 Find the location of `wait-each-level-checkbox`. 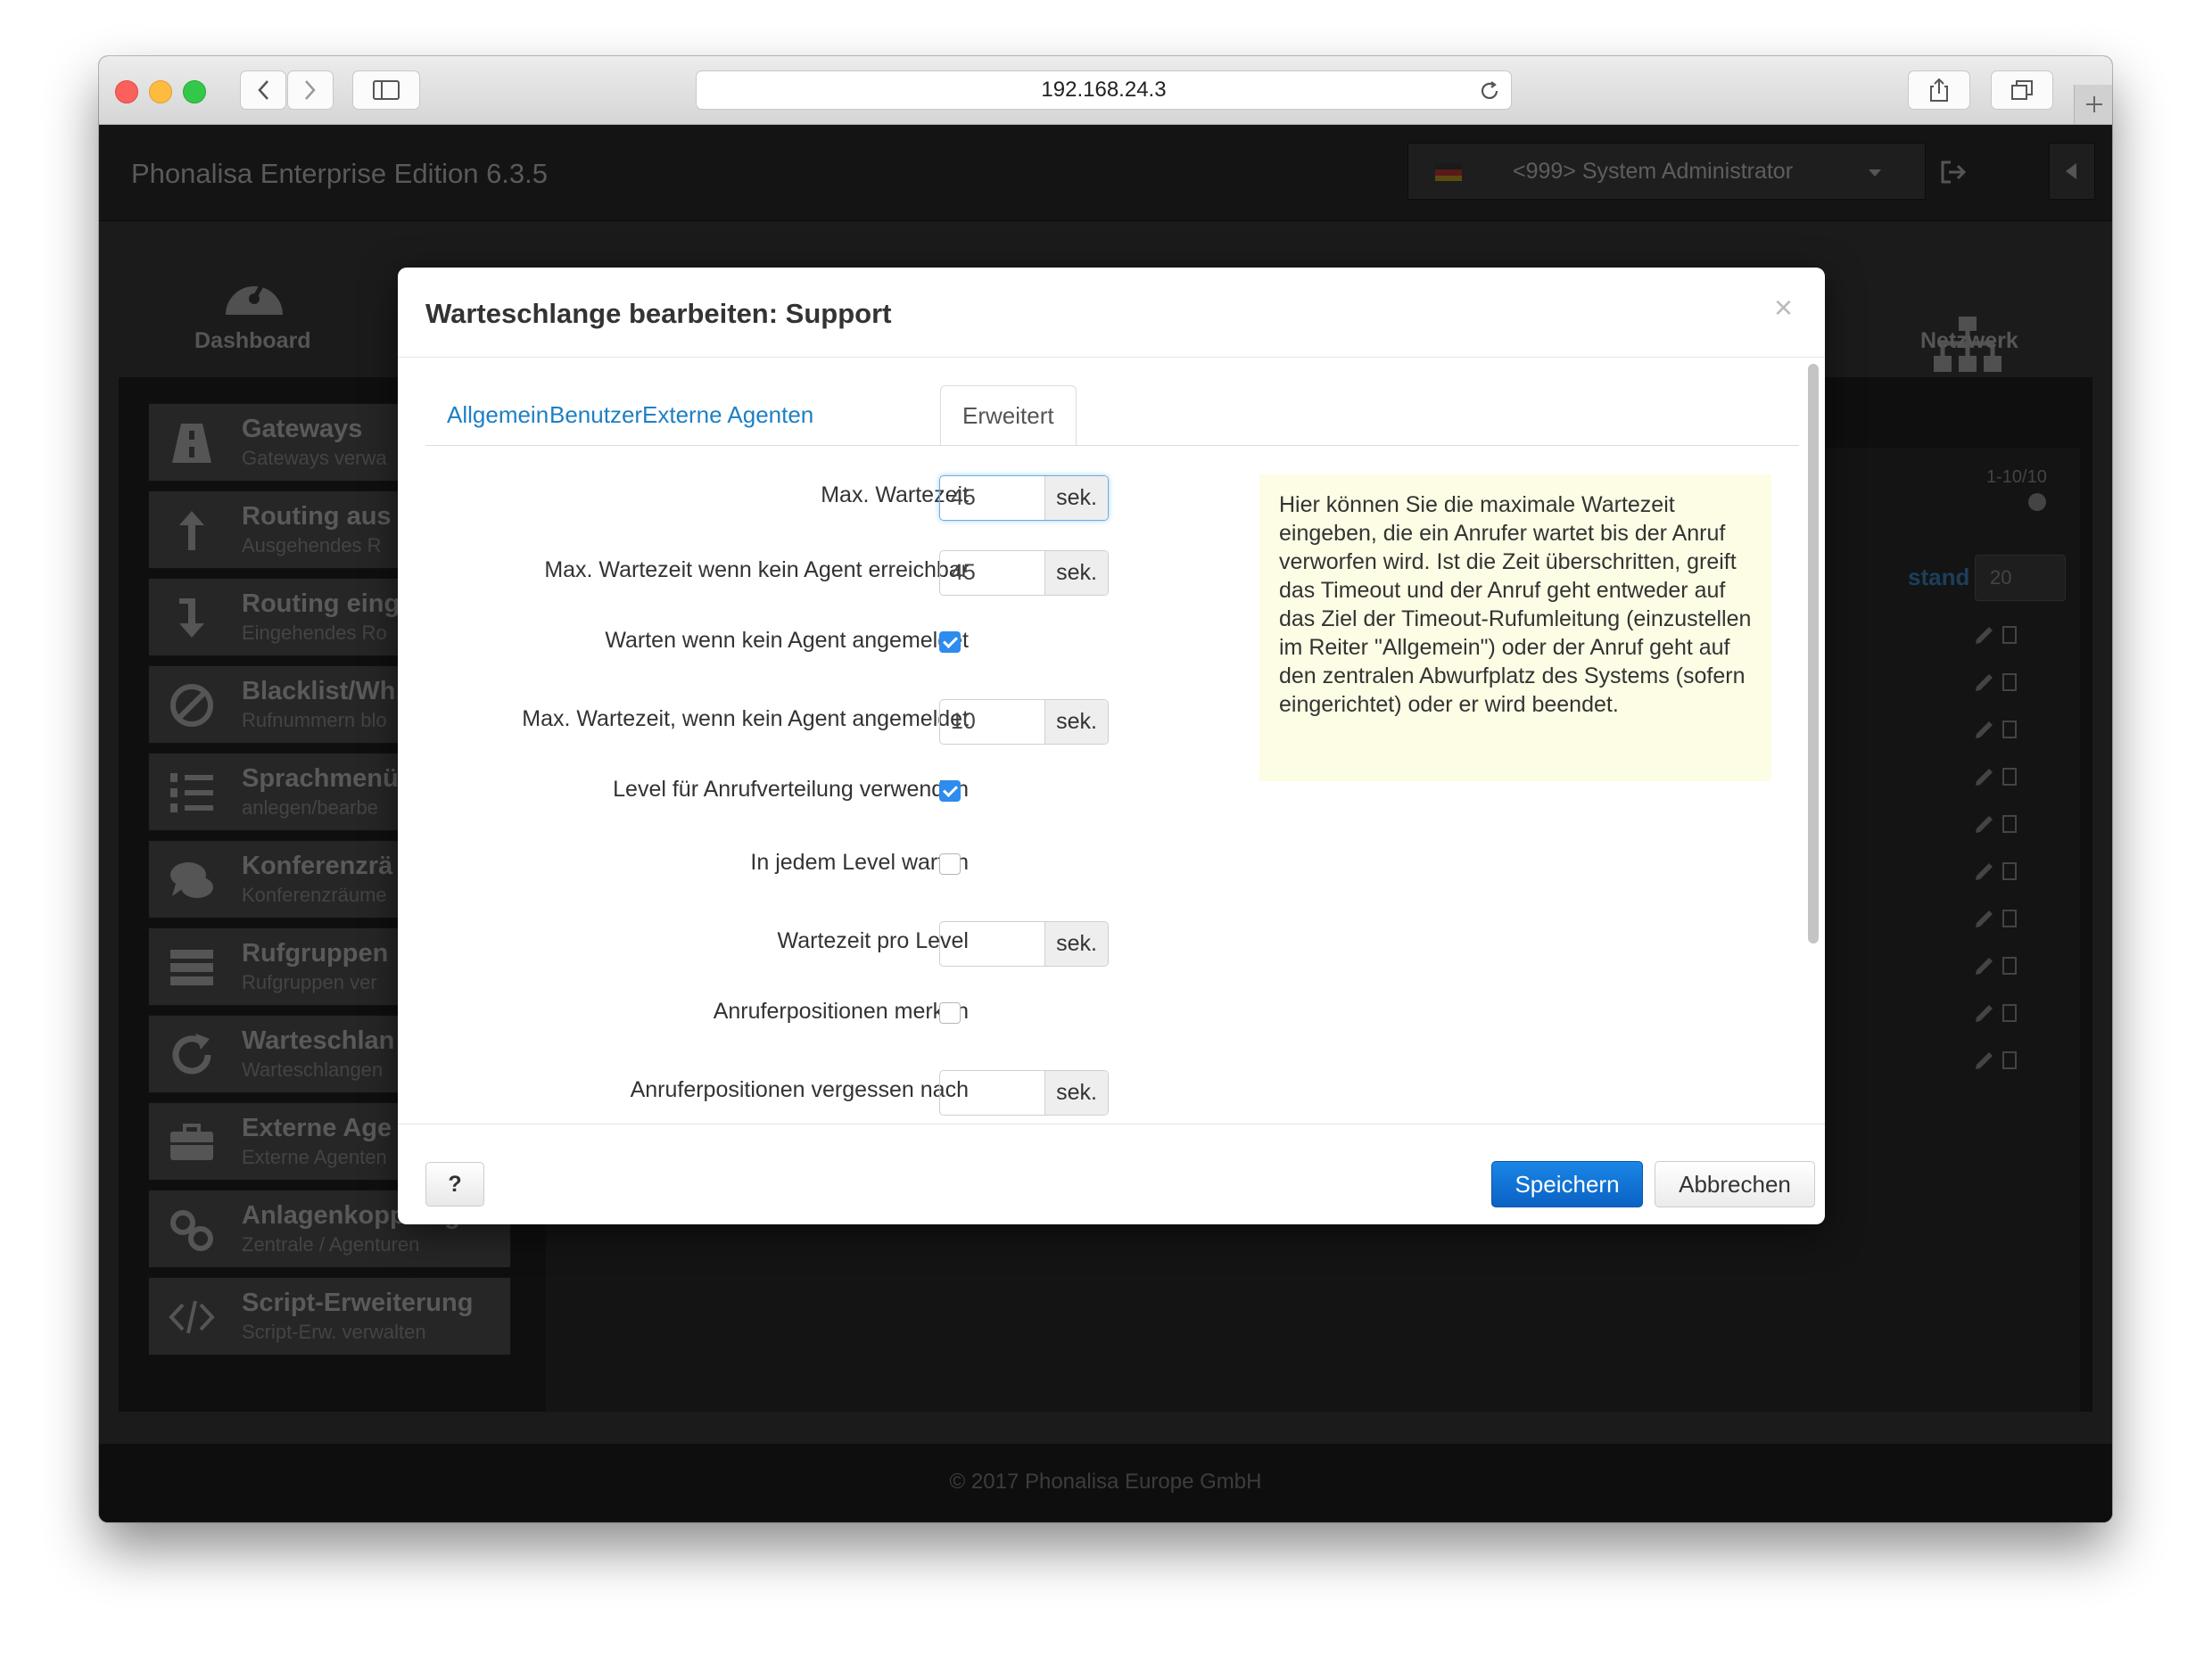

wait-each-level-checkbox is located at coordinates (950, 864).